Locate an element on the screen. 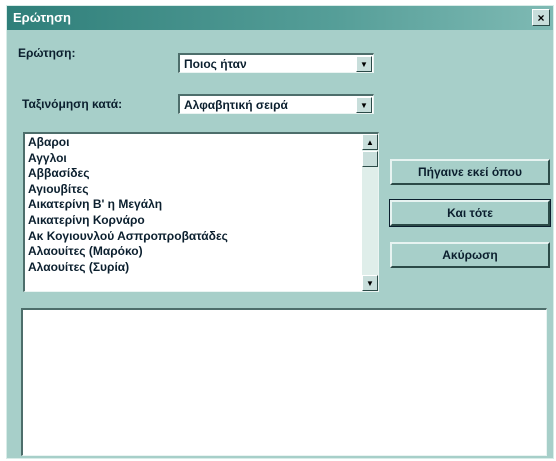 The width and height of the screenshot is (556, 461). scroll-thumb is located at coordinates (370, 159).